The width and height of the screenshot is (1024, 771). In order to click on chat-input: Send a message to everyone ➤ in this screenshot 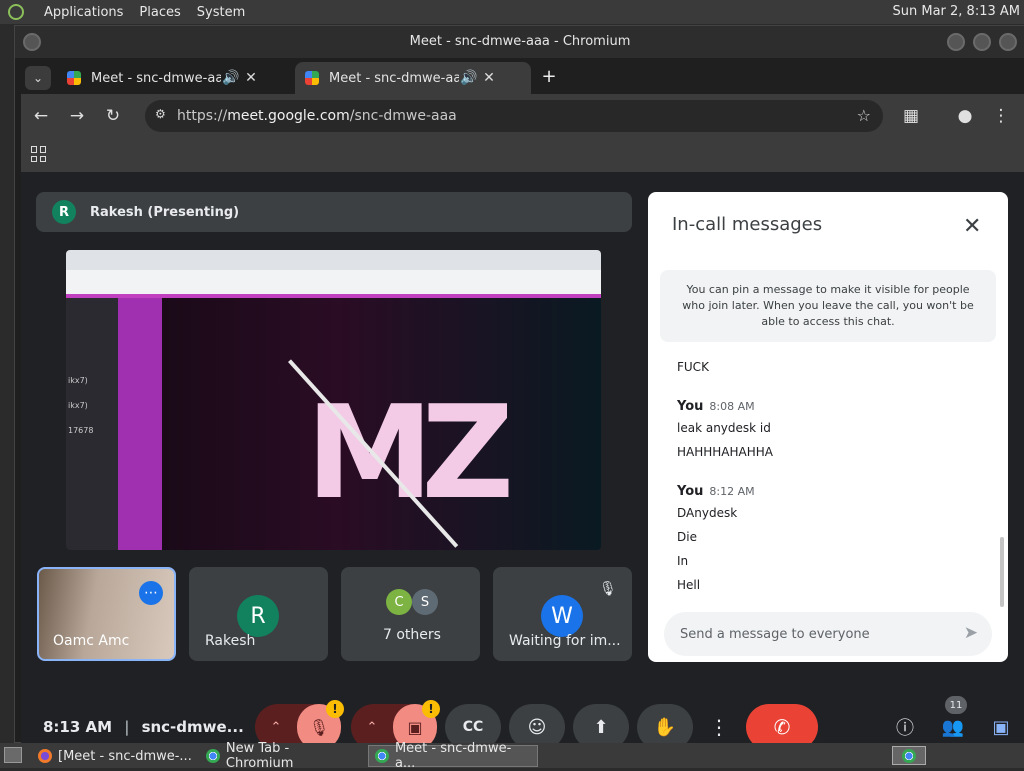, I will do `click(828, 634)`.